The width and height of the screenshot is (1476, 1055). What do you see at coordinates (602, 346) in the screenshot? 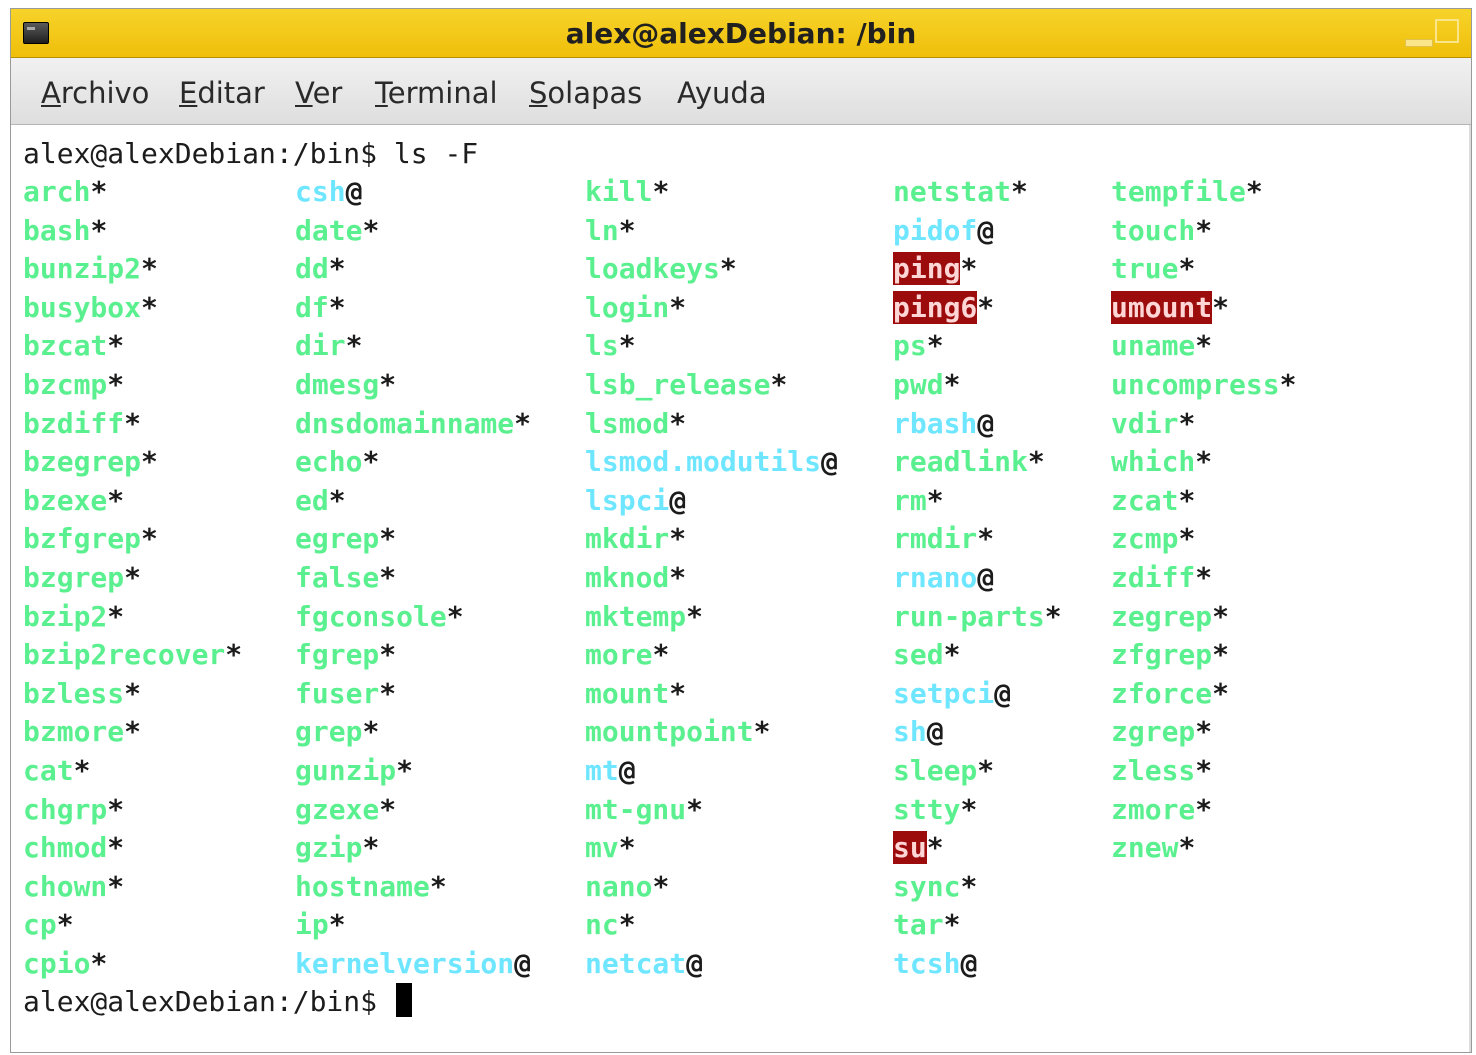
I see `file-name: ls` at bounding box center [602, 346].